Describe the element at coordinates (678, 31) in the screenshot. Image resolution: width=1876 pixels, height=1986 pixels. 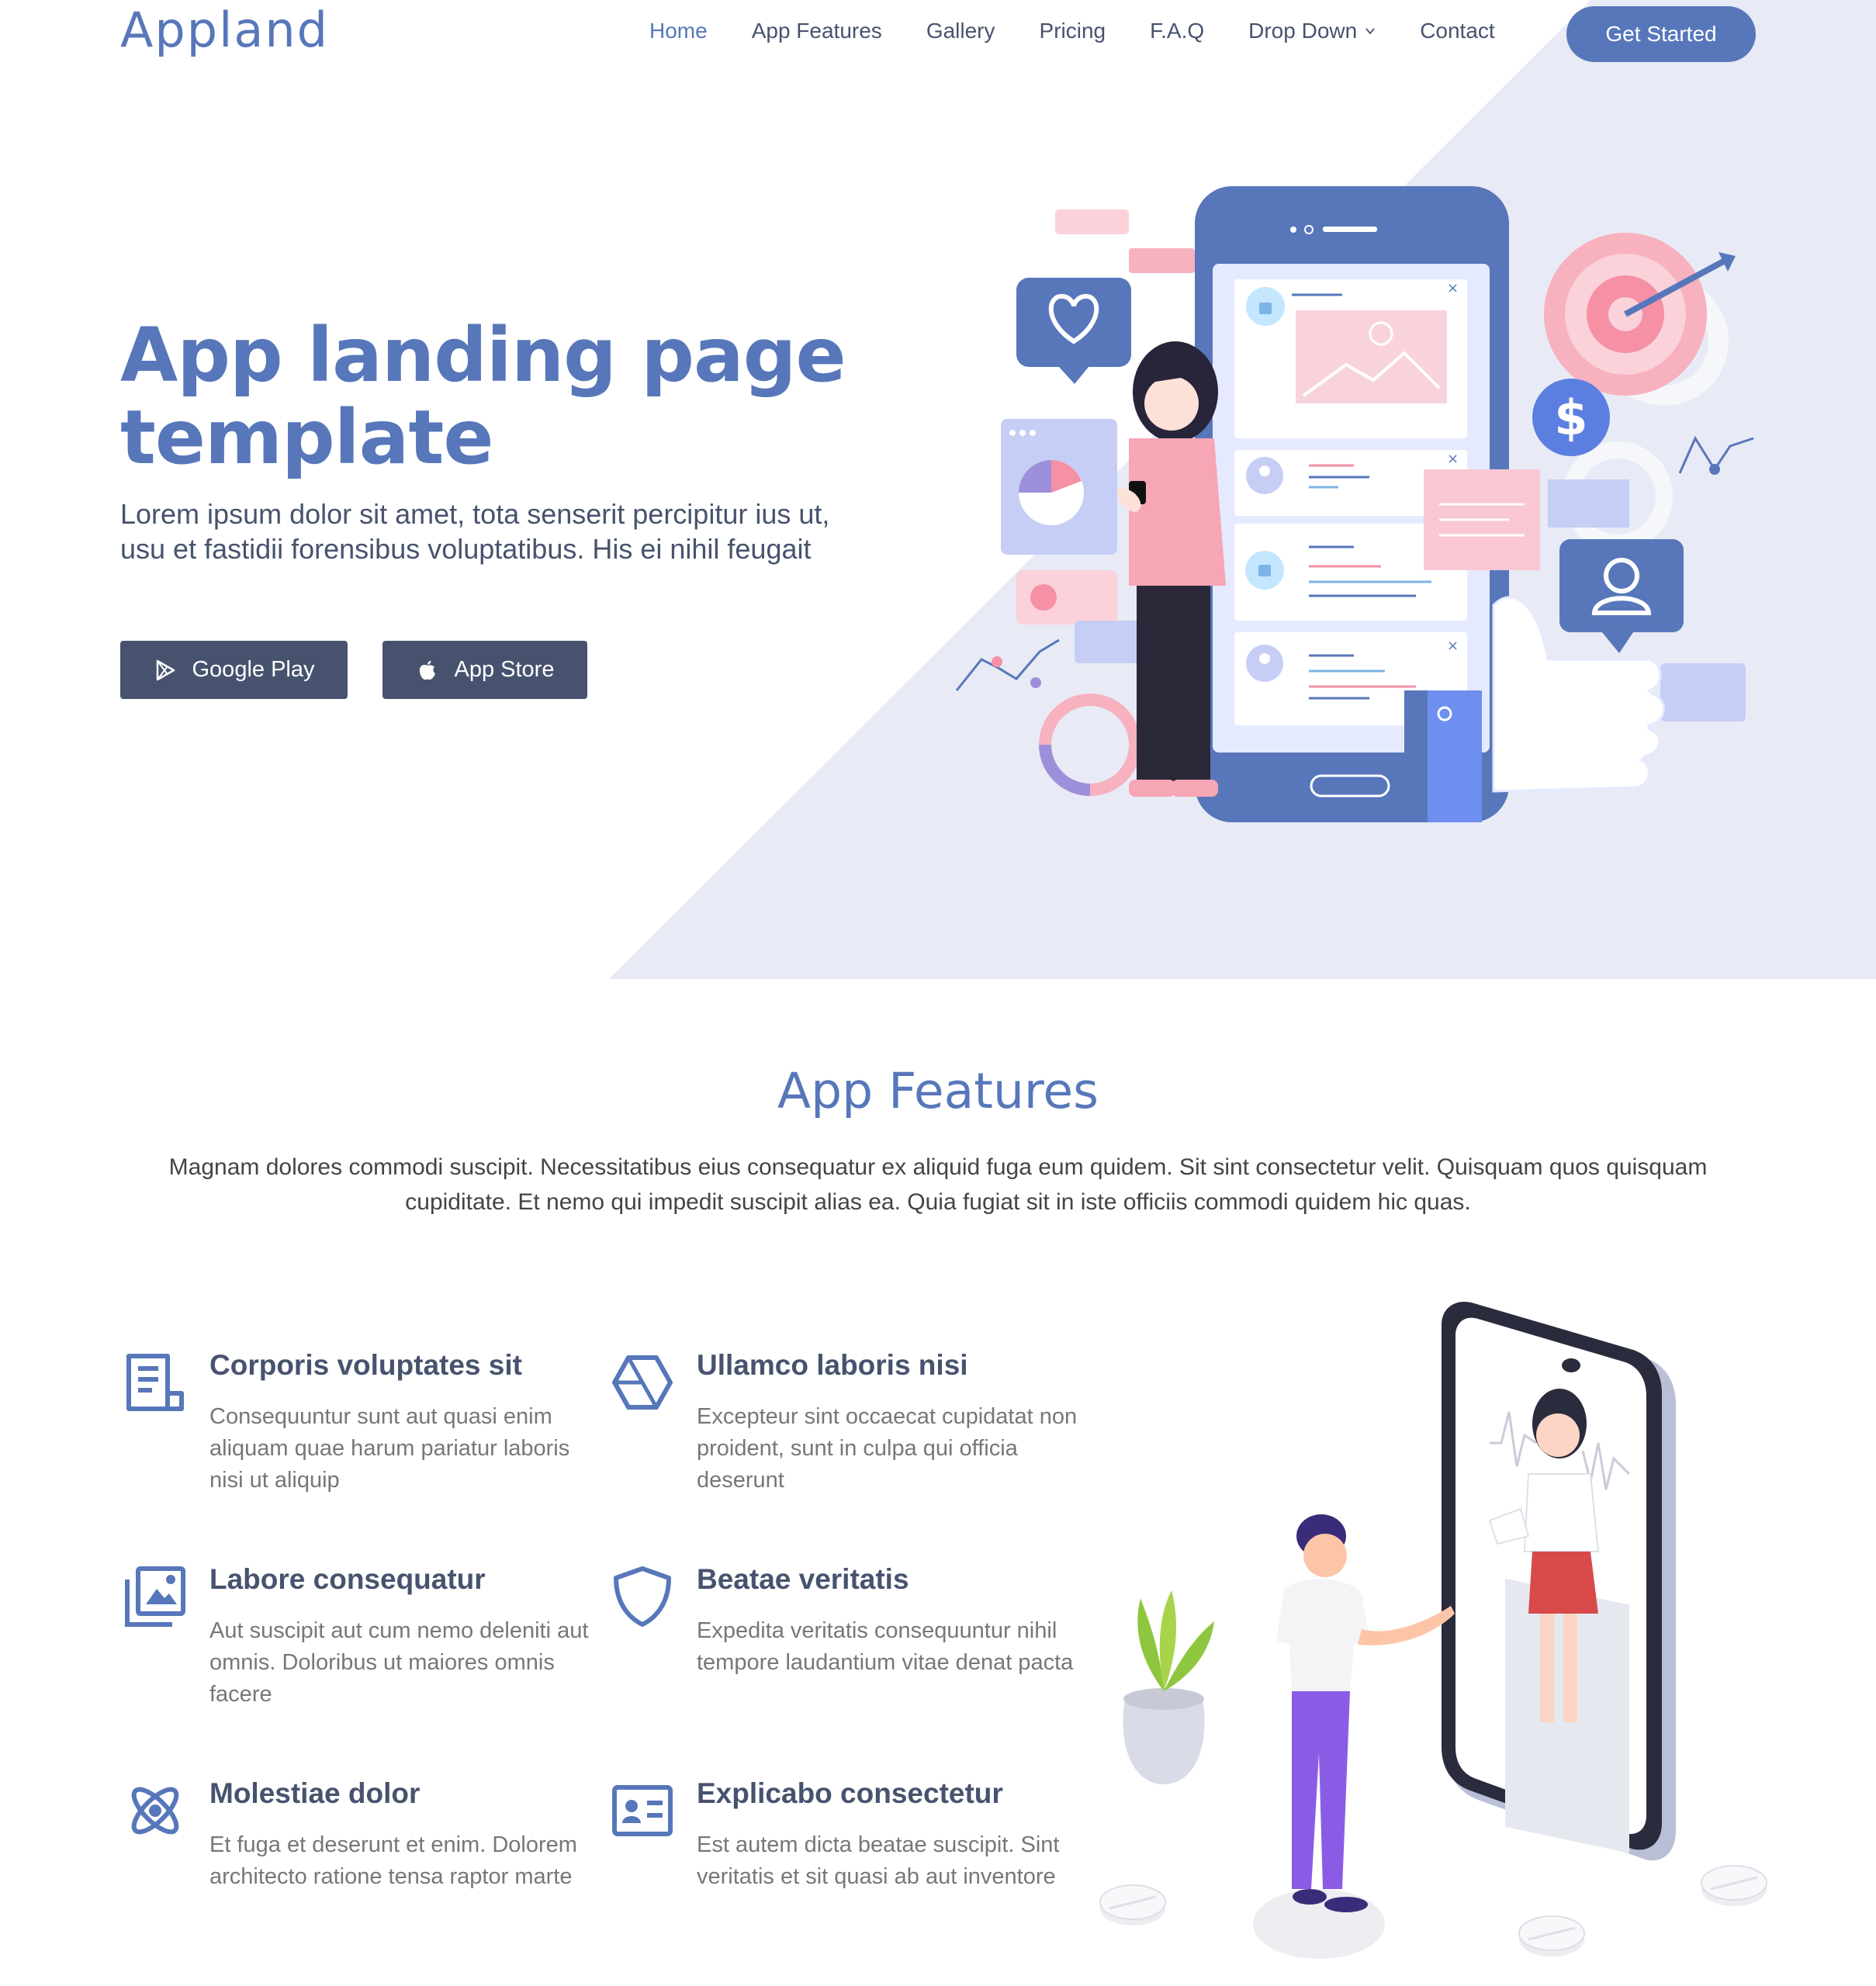
I see `nav-home: Home` at that location.